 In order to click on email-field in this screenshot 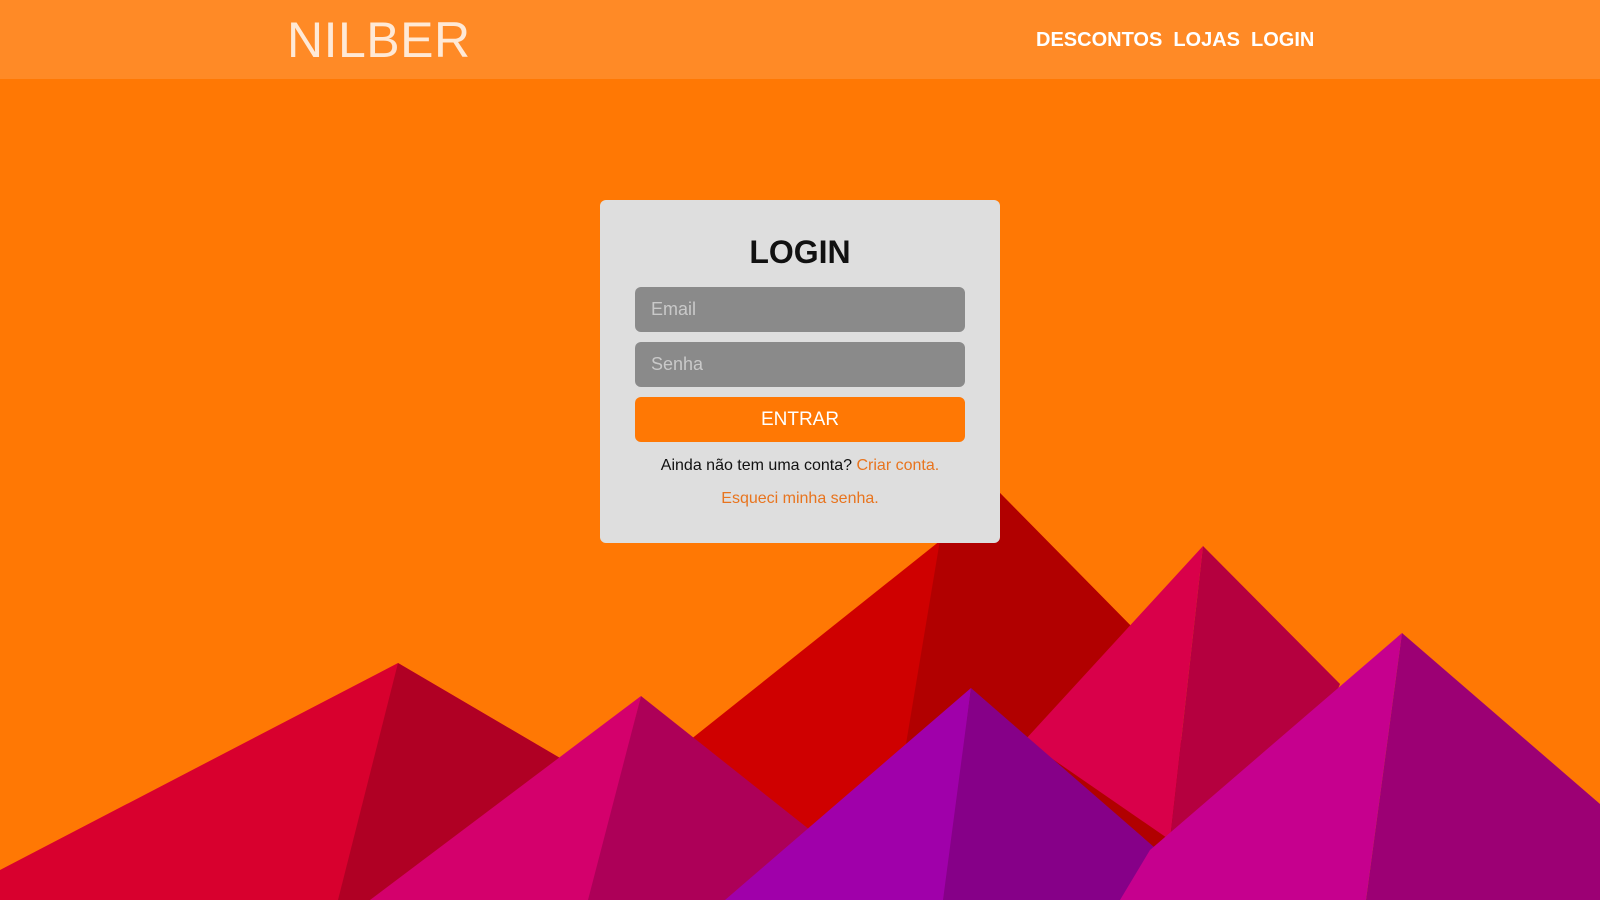, I will do `click(800, 309)`.